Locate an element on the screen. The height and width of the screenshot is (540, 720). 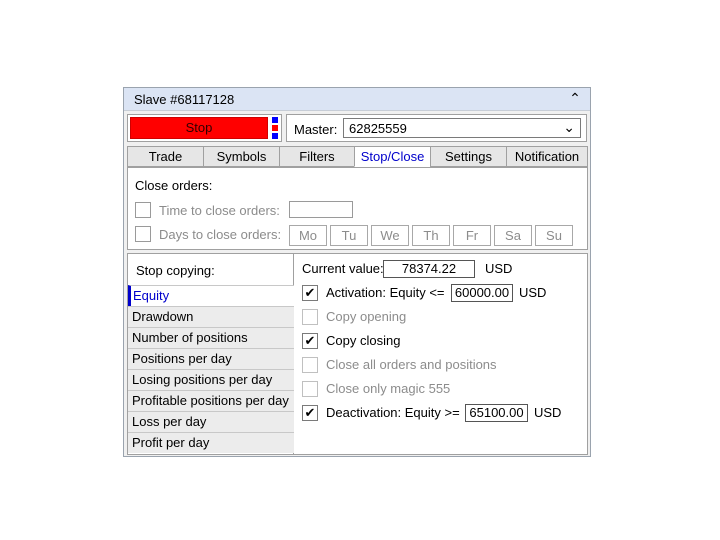
current-value-currency: USD is located at coordinates (499, 268).